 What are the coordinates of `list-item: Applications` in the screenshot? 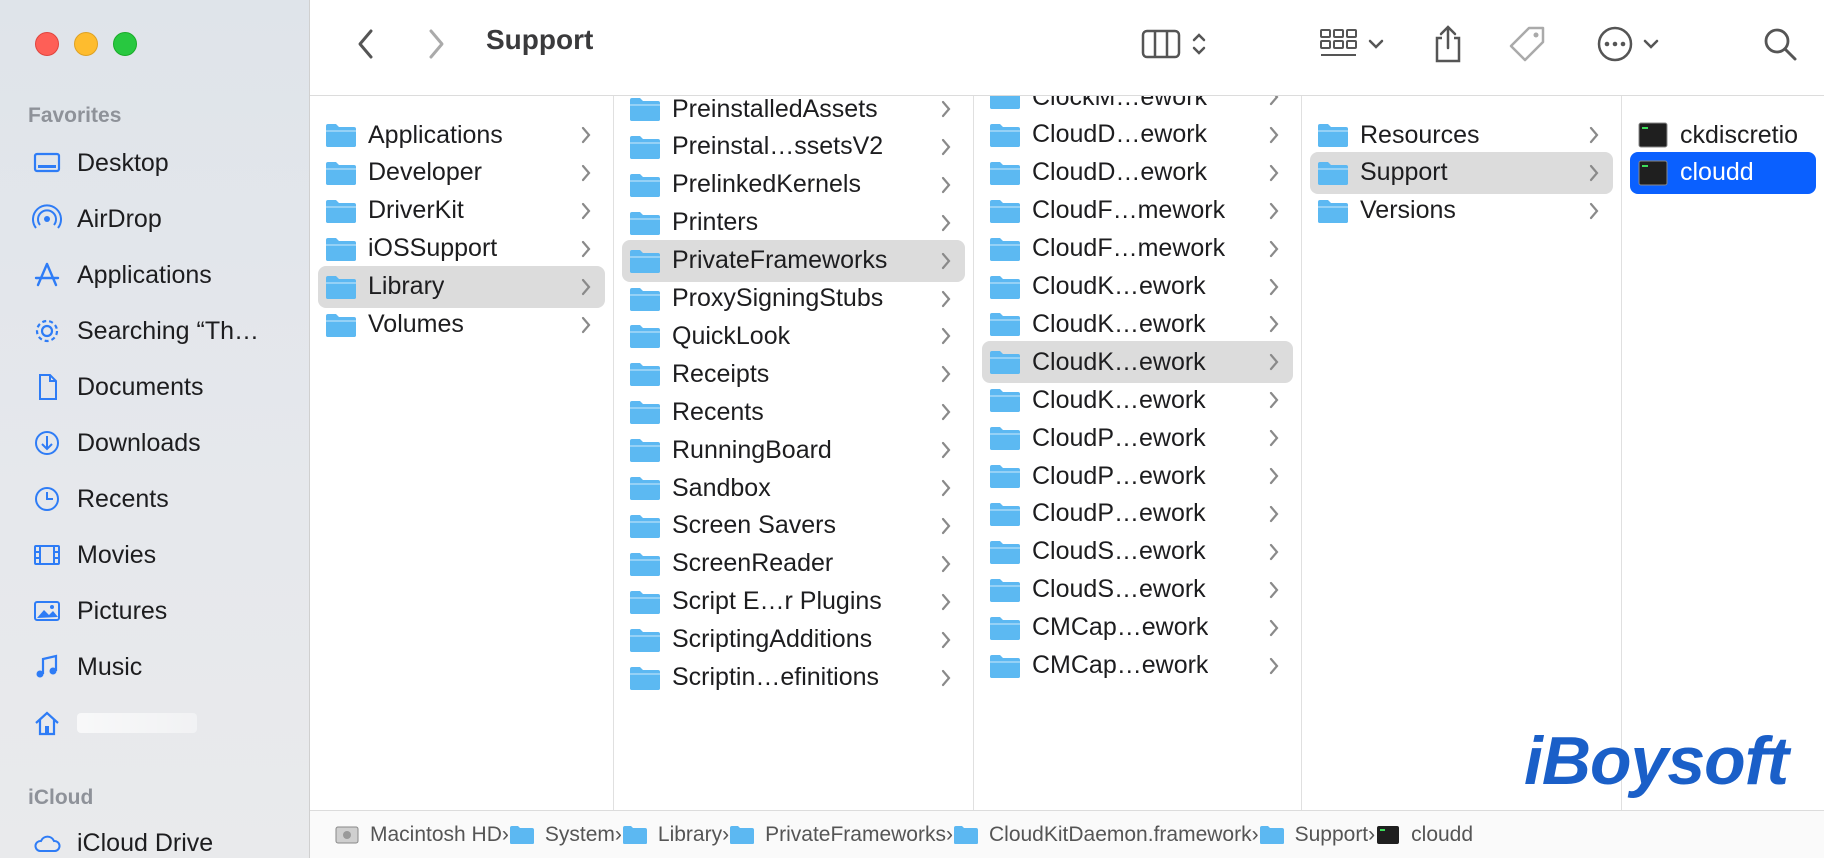 It's located at (461, 135).